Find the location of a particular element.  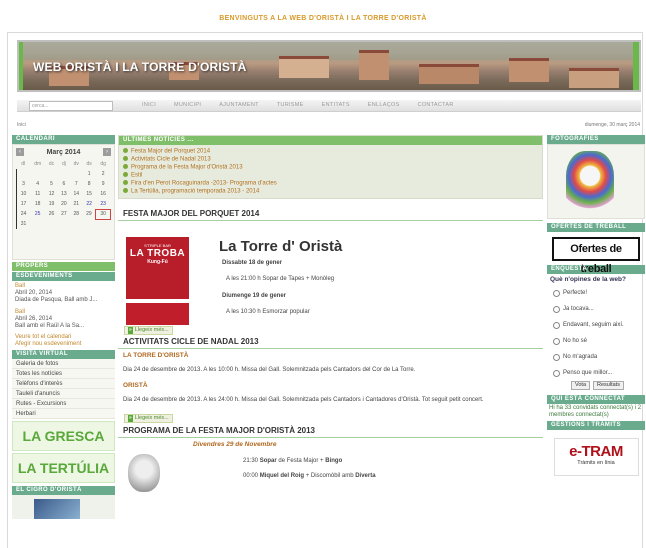

jobs-banner: Ofertes de treball is located at coordinates (596, 256).